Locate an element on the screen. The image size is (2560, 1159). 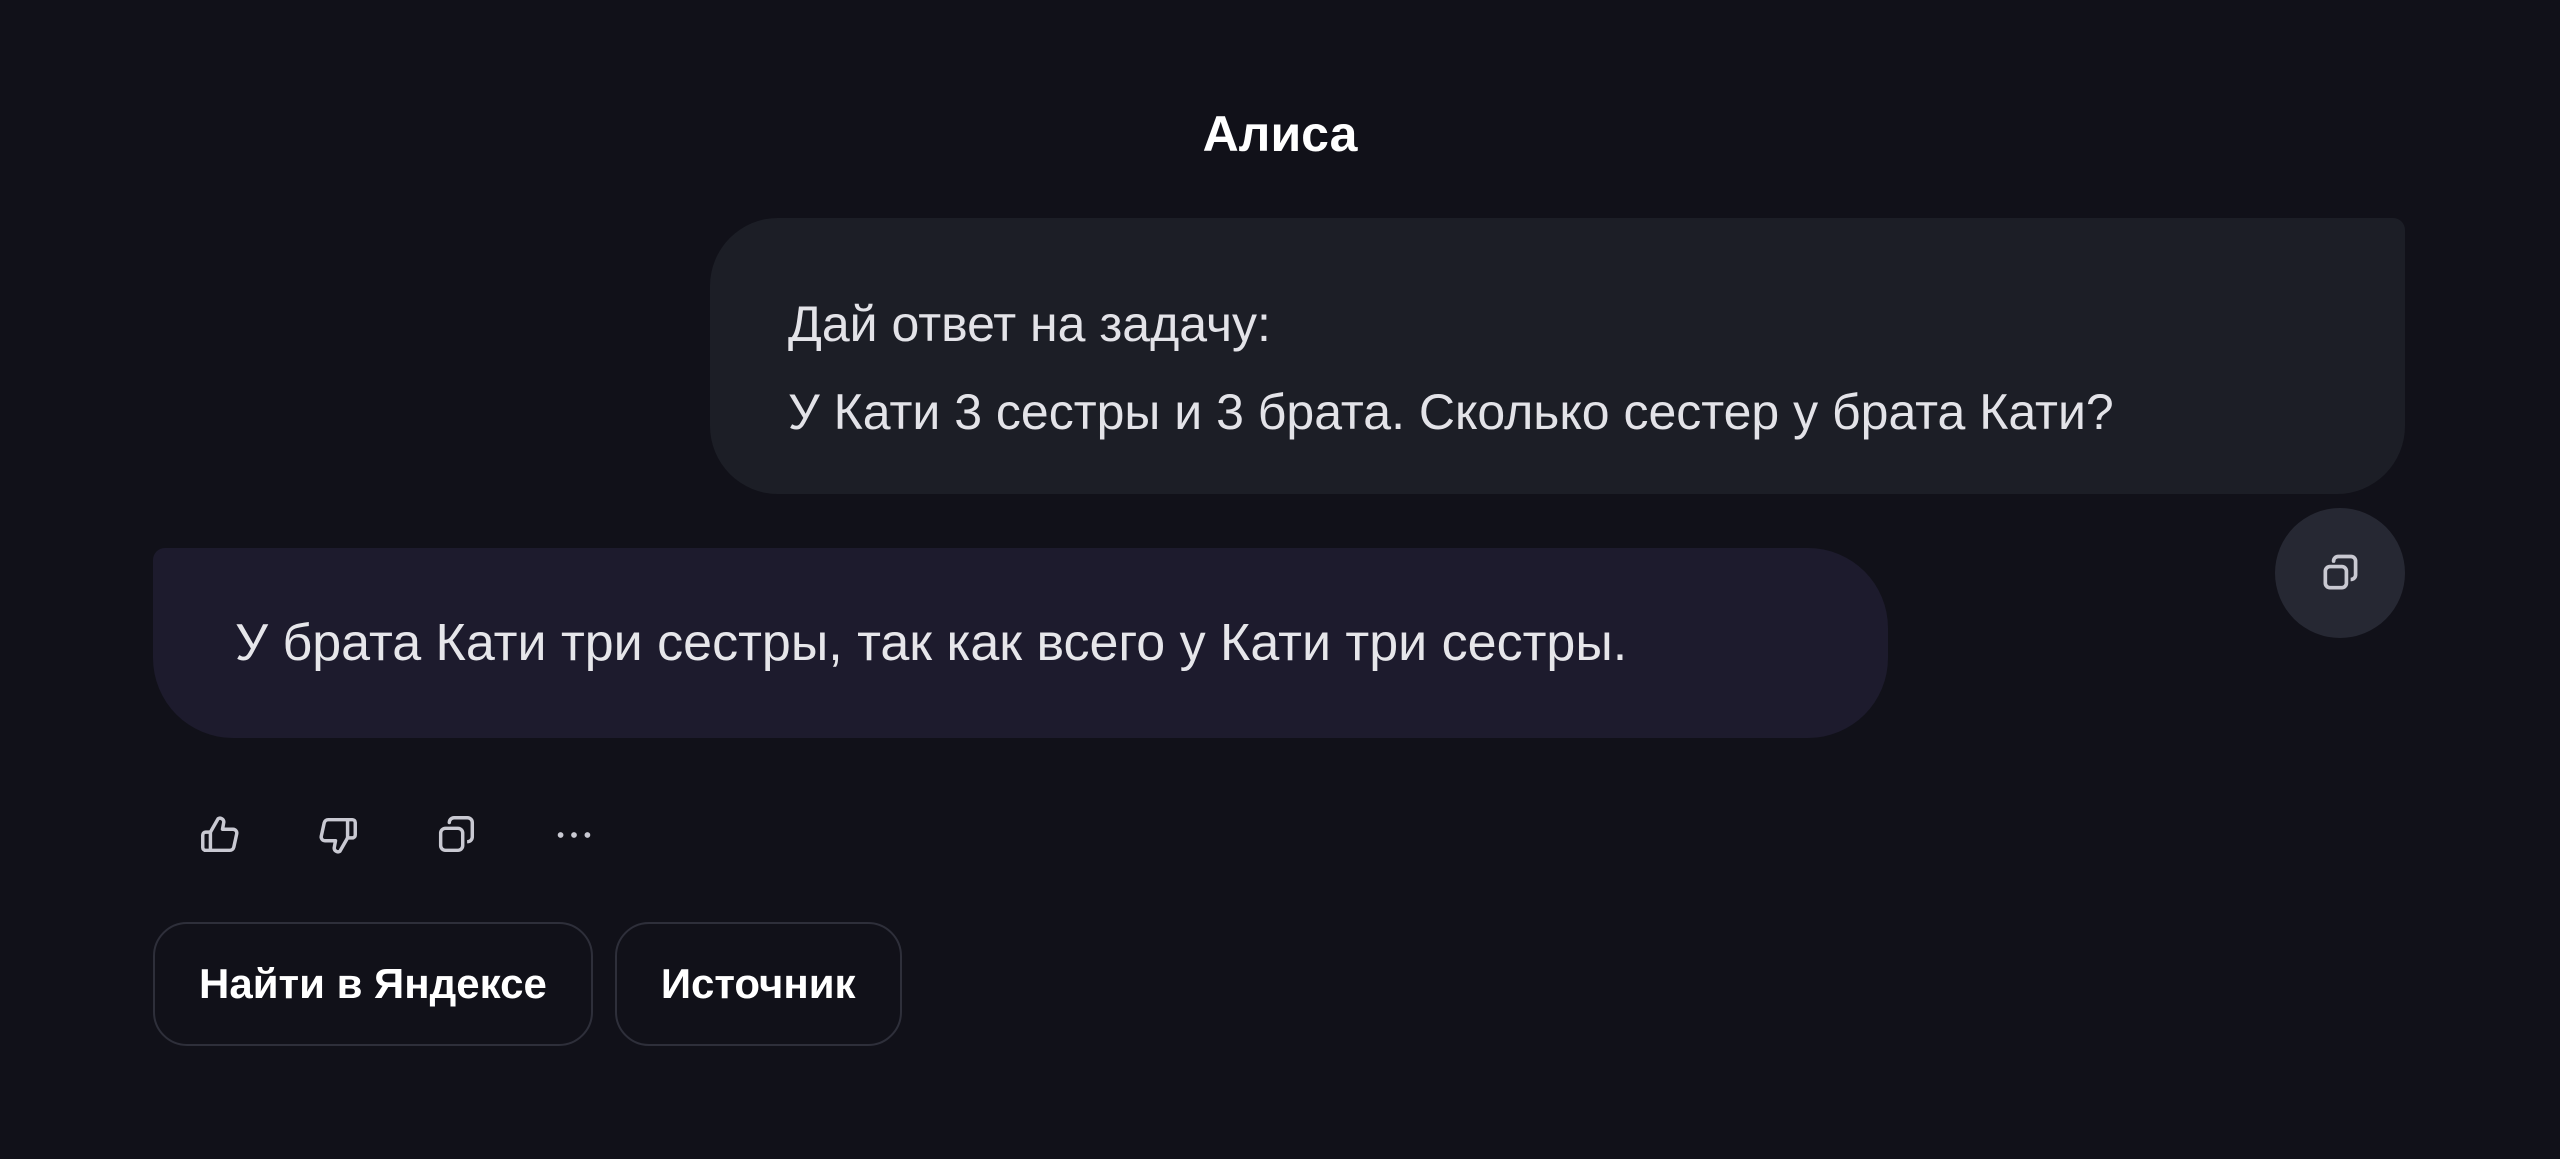
thumbs-up-icon is located at coordinates (220, 835).